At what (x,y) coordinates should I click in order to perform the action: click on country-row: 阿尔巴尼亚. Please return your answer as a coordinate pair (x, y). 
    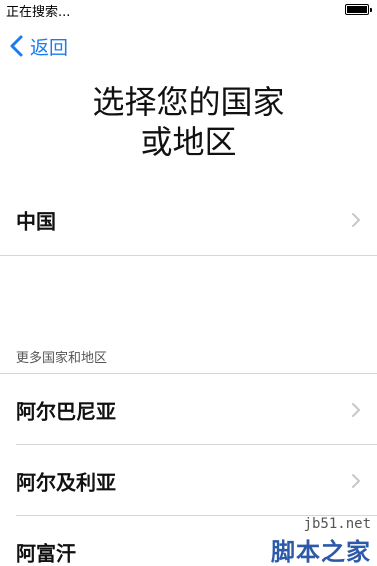
    Looking at the image, I should click on (188, 409).